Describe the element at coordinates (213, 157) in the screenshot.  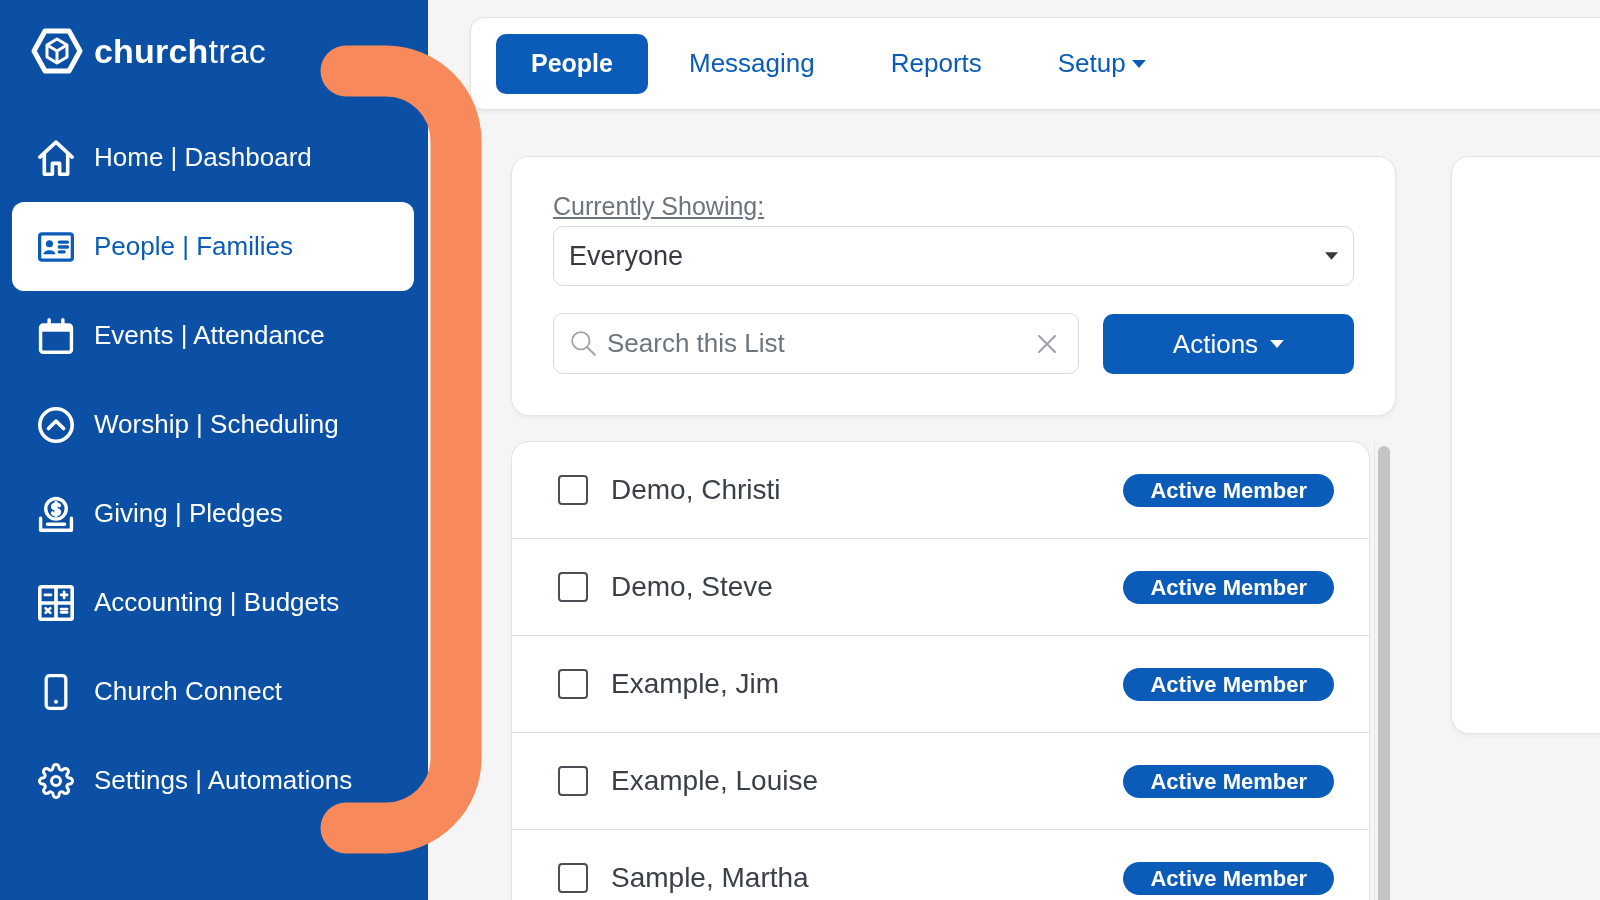
I see `sidebar-item: Home | Dashboard` at that location.